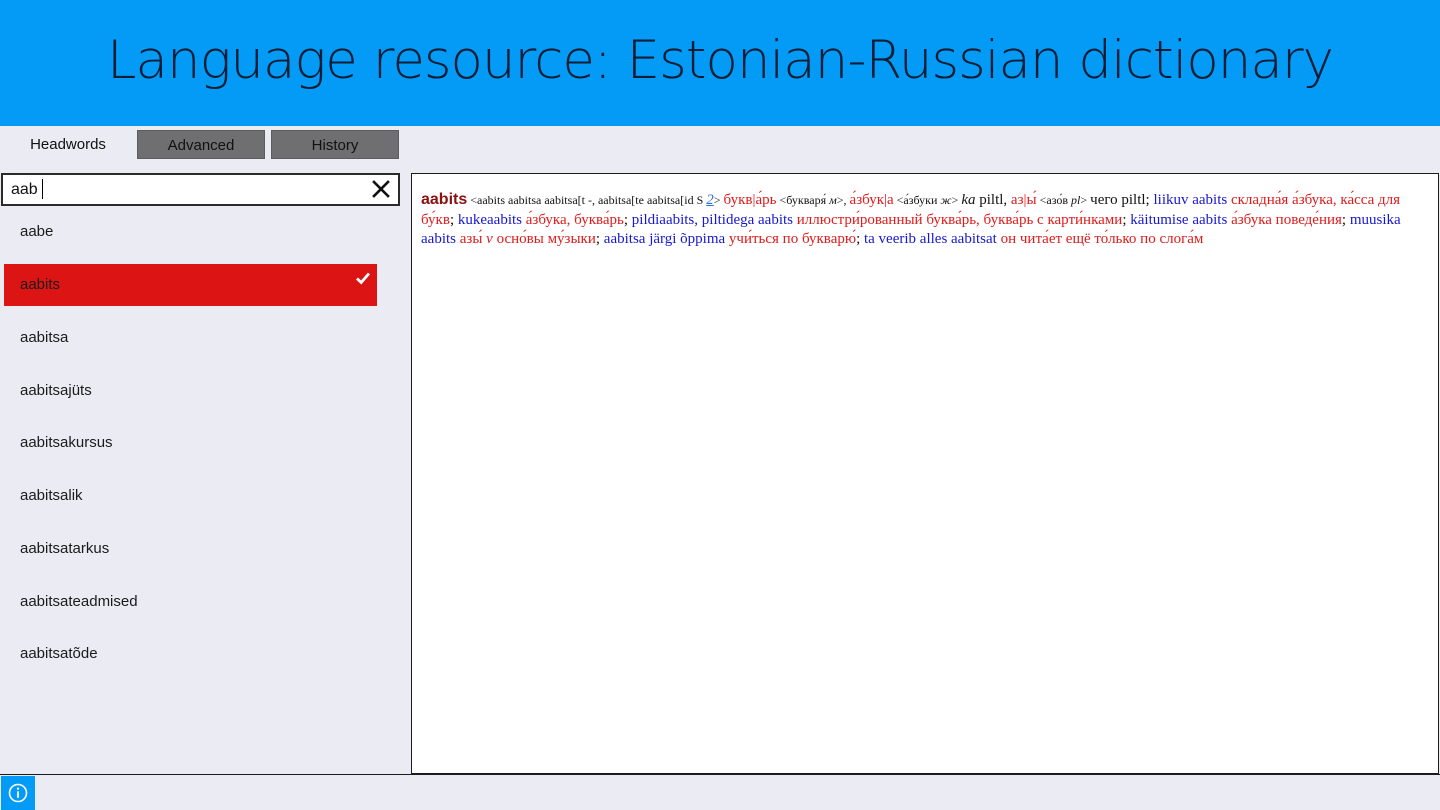  I want to click on entry-segment: аз|ы́, so click(1023, 200).